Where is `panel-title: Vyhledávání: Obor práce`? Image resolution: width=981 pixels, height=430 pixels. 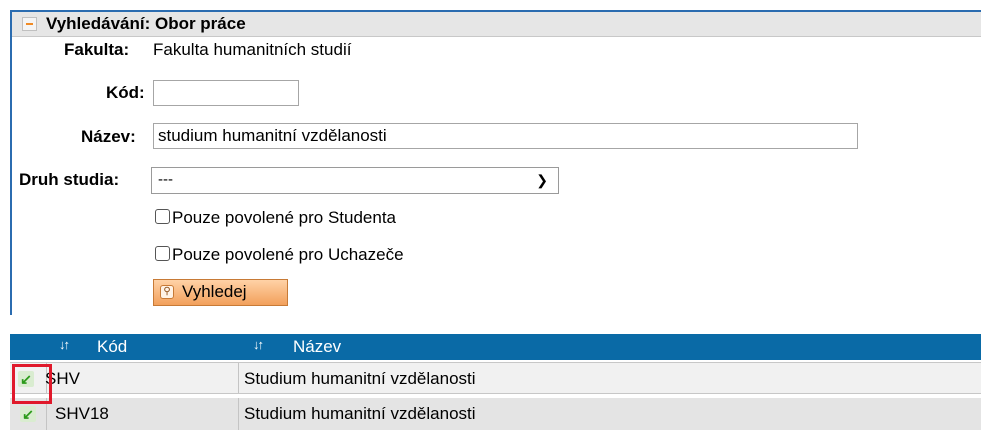
panel-title: Vyhledávání: Obor práce is located at coordinates (146, 23).